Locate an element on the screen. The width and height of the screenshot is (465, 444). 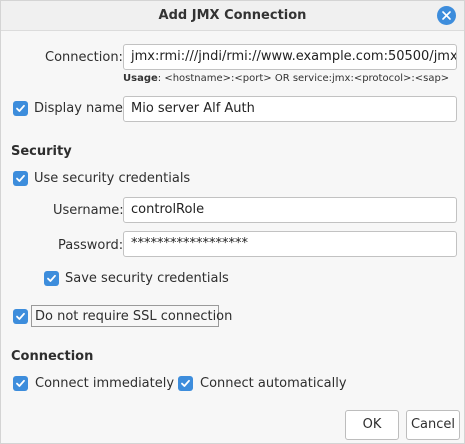
use-security-credentials-checkbox is located at coordinates (20, 178).